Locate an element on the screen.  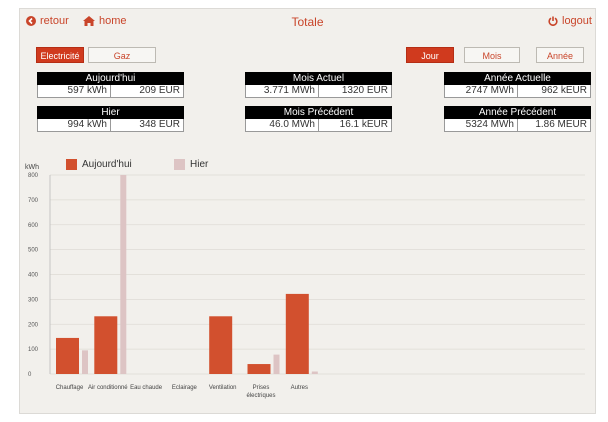
y-tick-label: 300 is located at coordinates (33, 300).